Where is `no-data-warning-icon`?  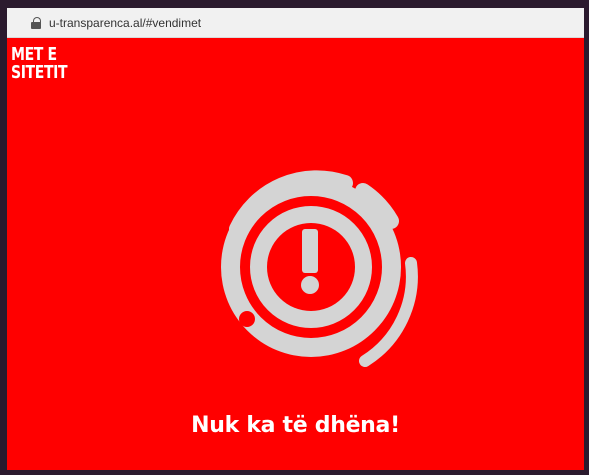
no-data-warning-icon is located at coordinates (319, 268).